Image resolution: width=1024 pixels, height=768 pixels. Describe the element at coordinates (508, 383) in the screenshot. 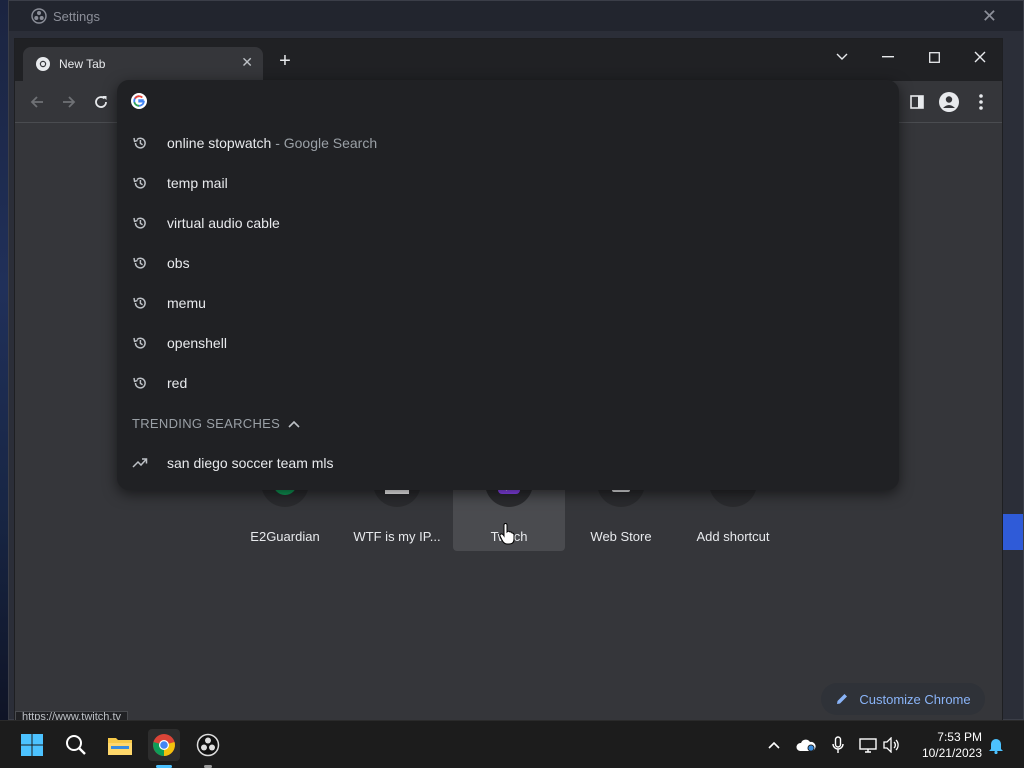

I see `suggestion-item: red` at that location.